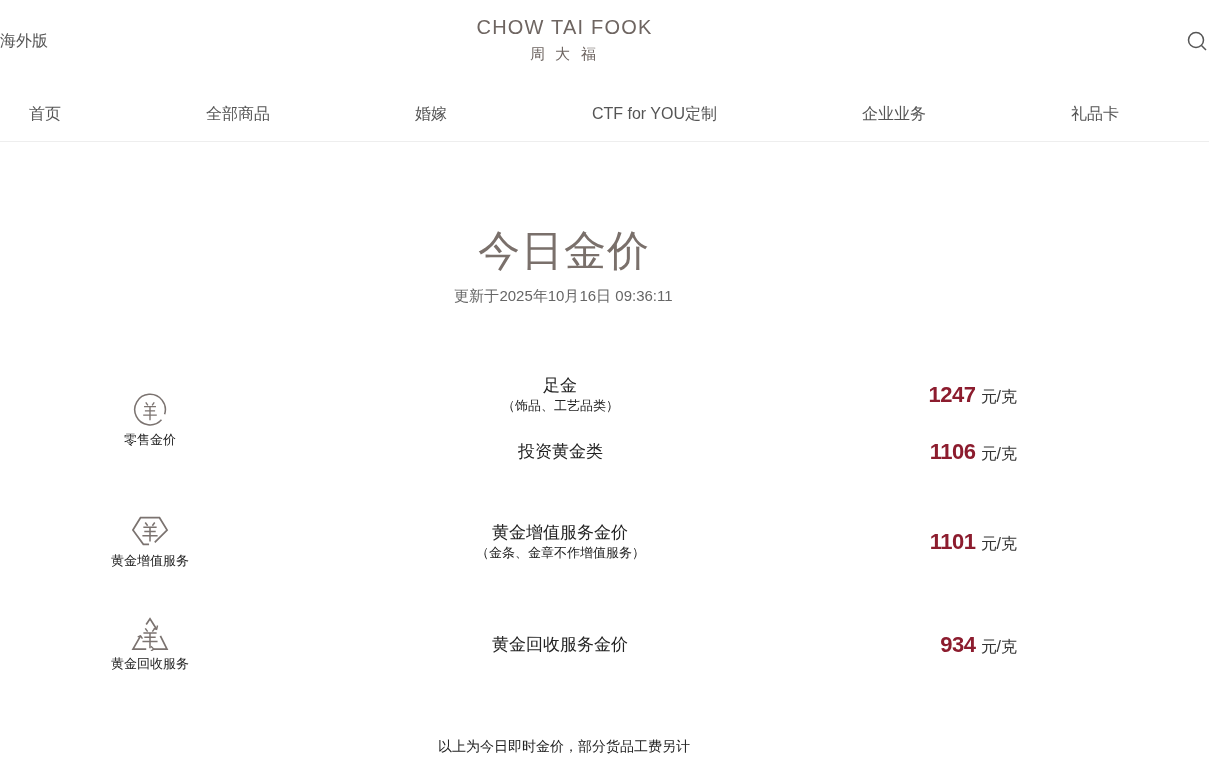  I want to click on search-icon, so click(1197, 41).